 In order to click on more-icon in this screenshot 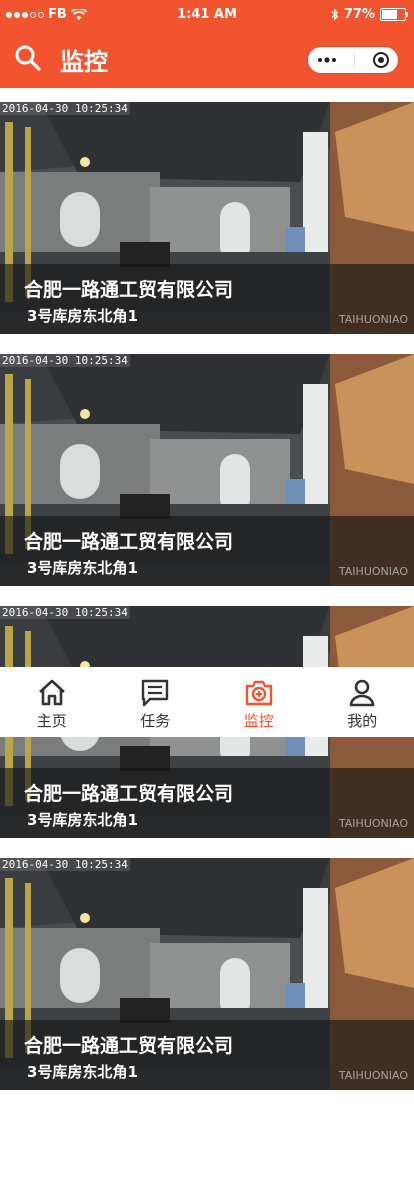, I will do `click(327, 60)`.